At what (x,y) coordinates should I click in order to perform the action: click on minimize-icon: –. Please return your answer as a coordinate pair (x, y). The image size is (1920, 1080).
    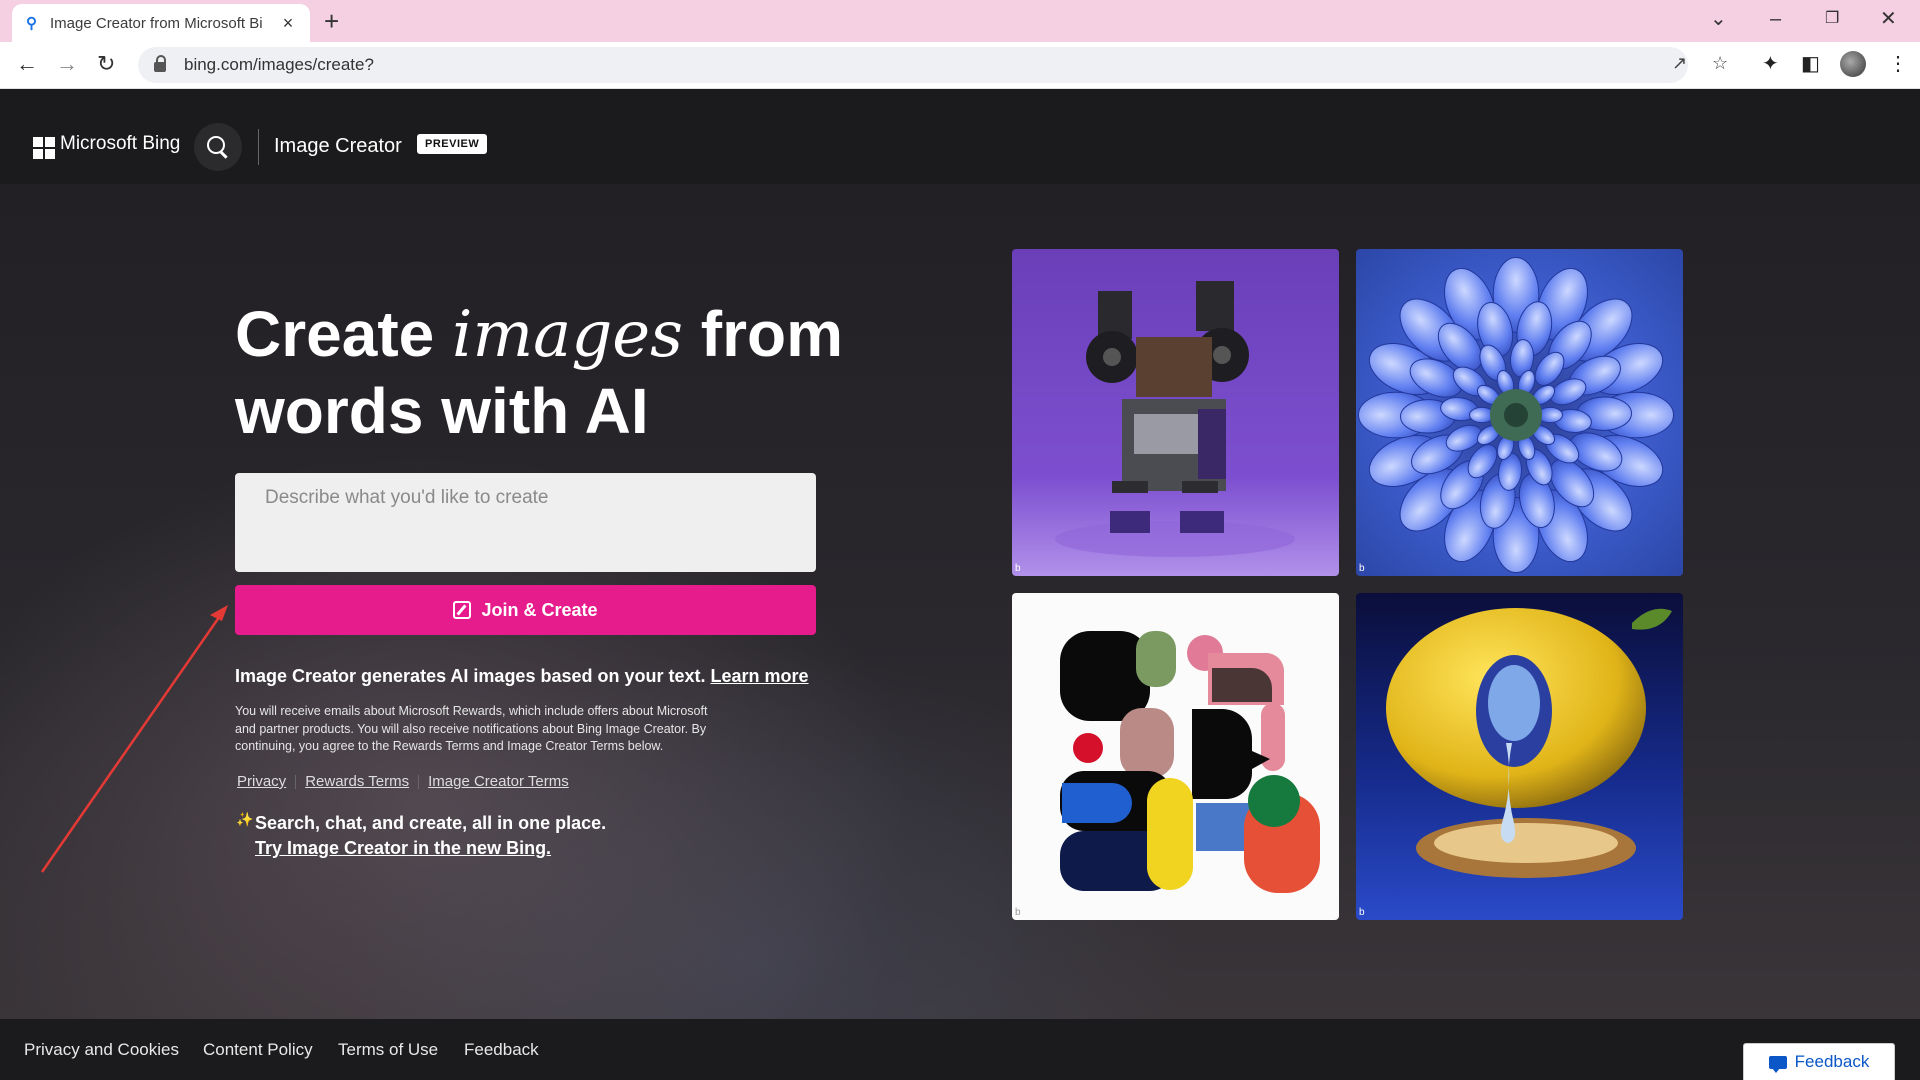
    Looking at the image, I should click on (1775, 19).